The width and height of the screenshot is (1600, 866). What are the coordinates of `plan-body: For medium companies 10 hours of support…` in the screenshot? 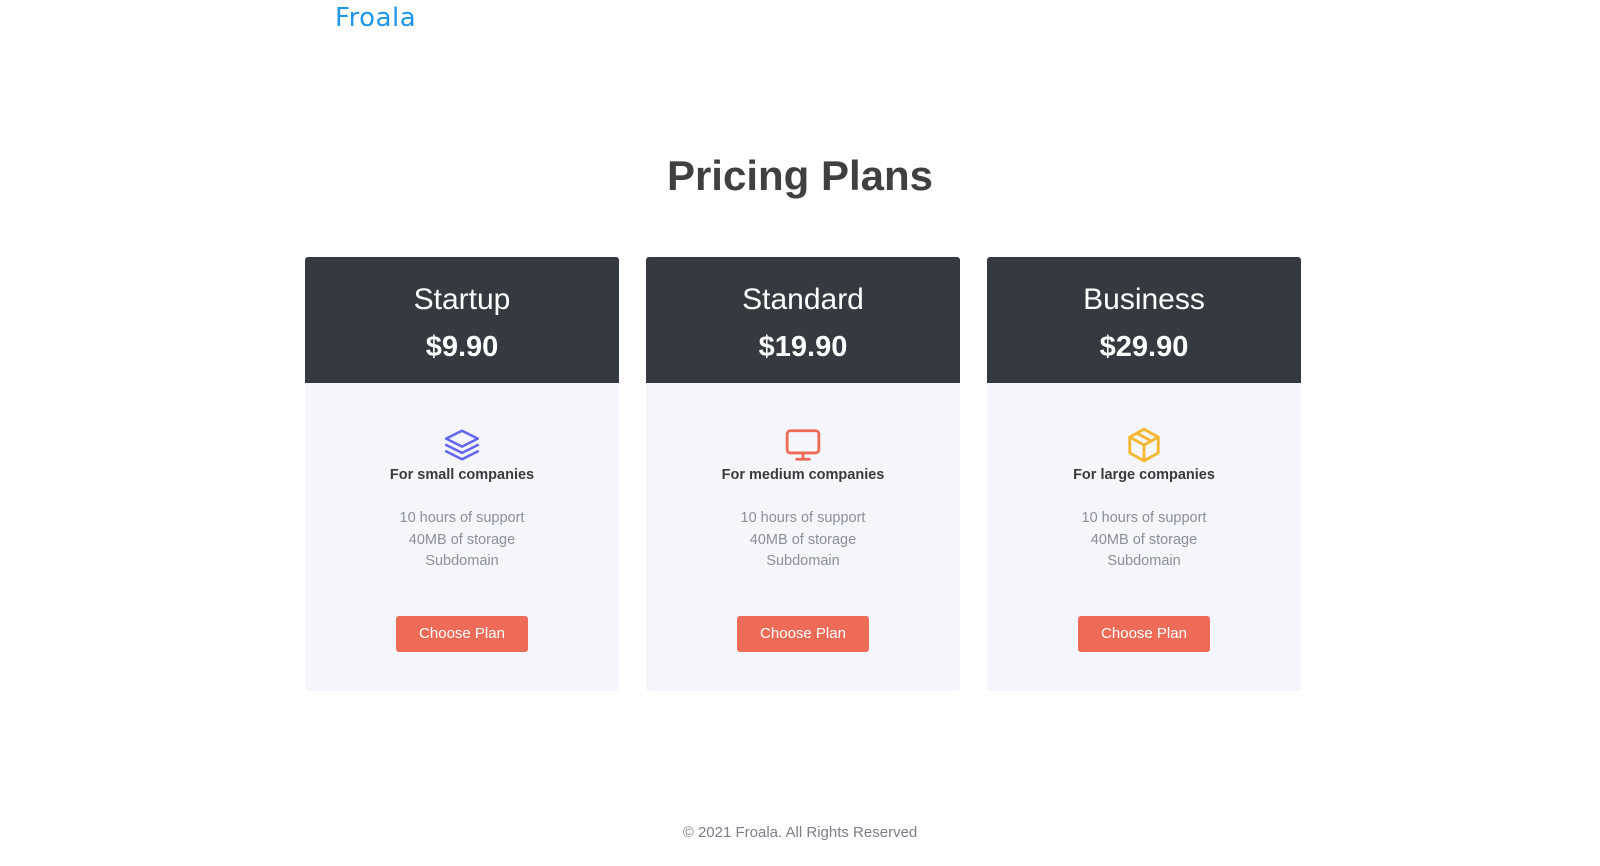 It's located at (803, 517).